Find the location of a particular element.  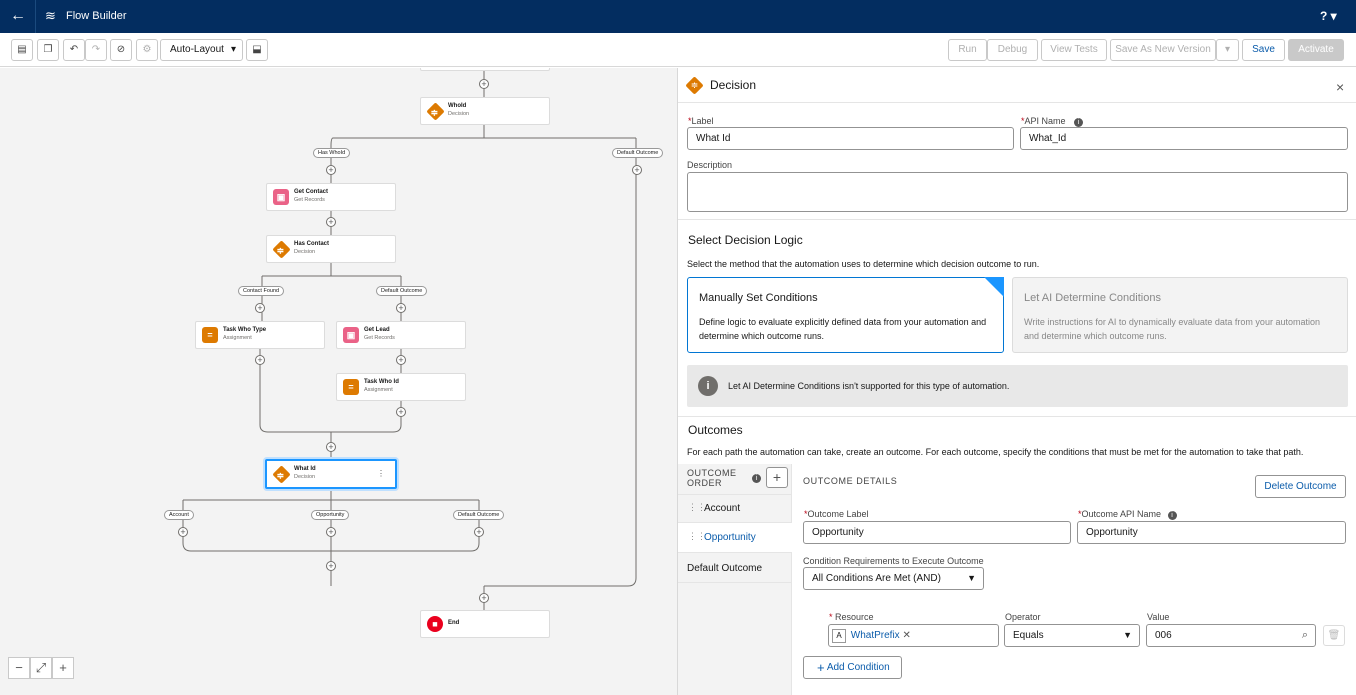

ai-card-title: Let AI Determine Conditions is located at coordinates (1092, 298).